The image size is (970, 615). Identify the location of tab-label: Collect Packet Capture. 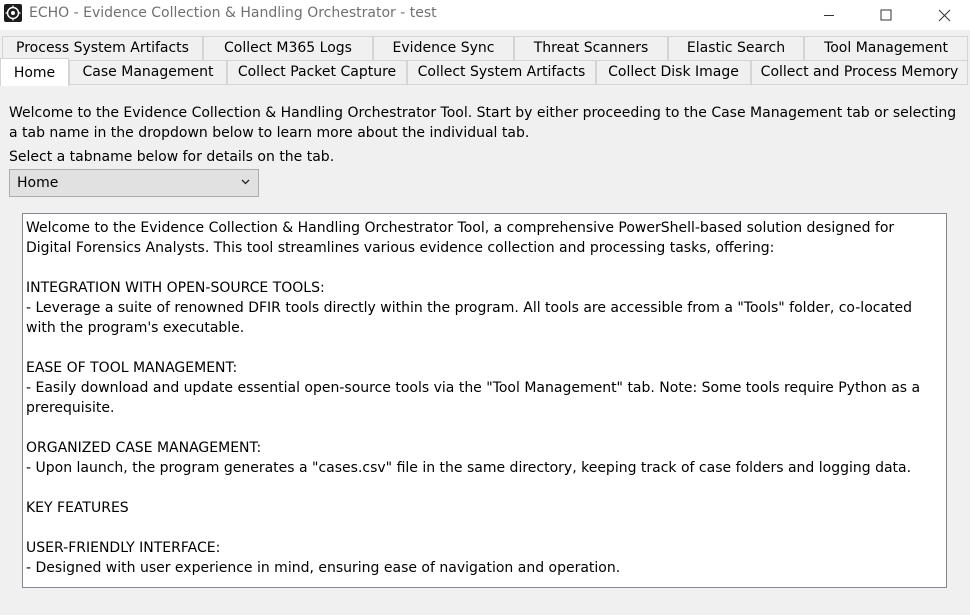
(317, 72).